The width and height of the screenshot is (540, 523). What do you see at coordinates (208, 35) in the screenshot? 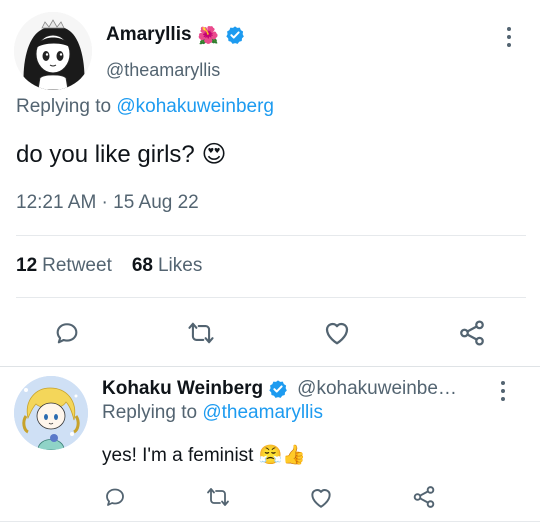
I see `hibiscus-emoji: 🌺` at bounding box center [208, 35].